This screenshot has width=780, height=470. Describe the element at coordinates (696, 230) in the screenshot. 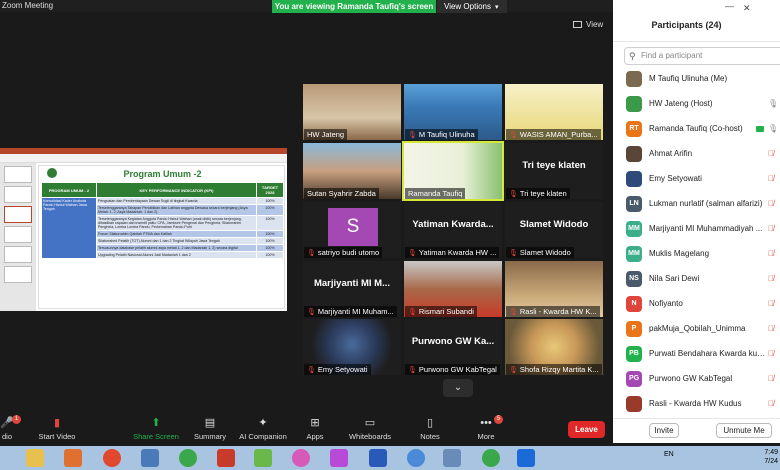

I see `participant-row: MM Marjiyanti MI Muhammadiyah ... 🎙̸` at that location.